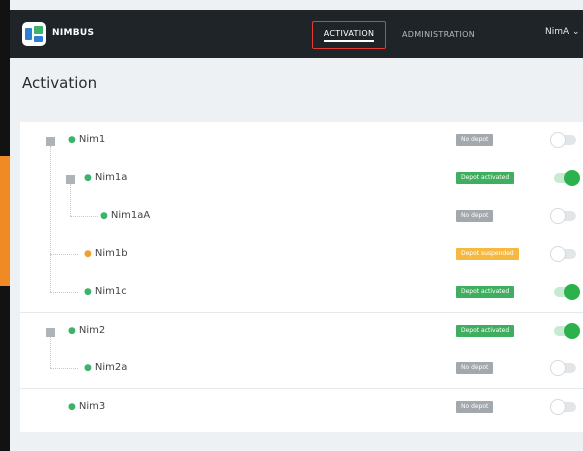 This screenshot has height=451, width=583. I want to click on nav-activation-tab: ACTIVATION, so click(349, 35).